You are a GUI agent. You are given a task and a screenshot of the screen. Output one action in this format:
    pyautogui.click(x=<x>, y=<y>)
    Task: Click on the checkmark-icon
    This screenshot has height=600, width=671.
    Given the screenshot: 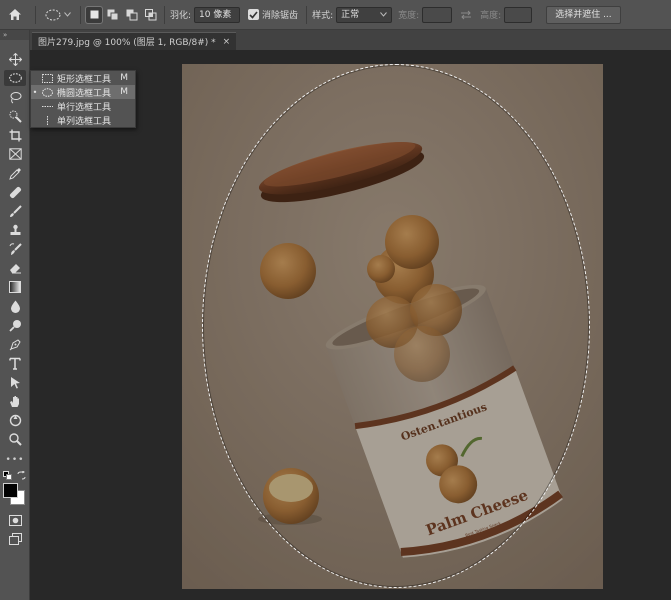 What is the action you would take?
    pyautogui.click(x=253, y=14)
    